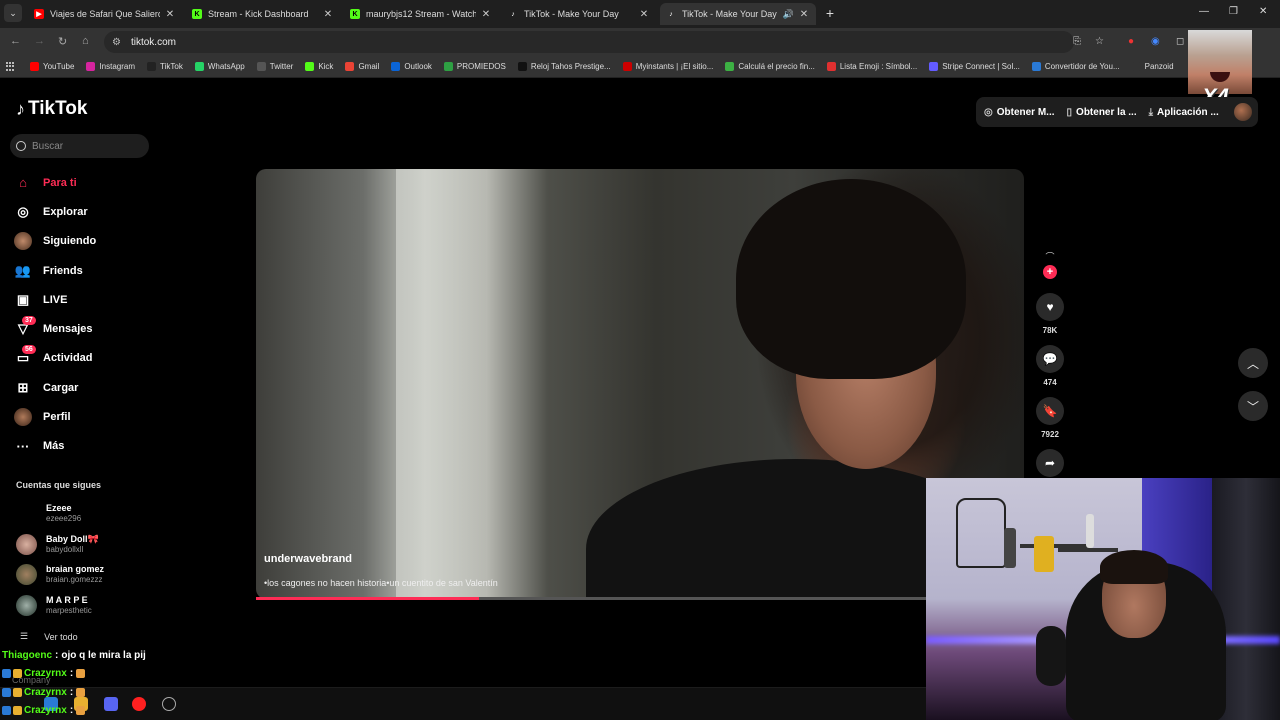 This screenshot has width=1280, height=720. I want to click on comment-button: 💬 474, so click(1050, 366).